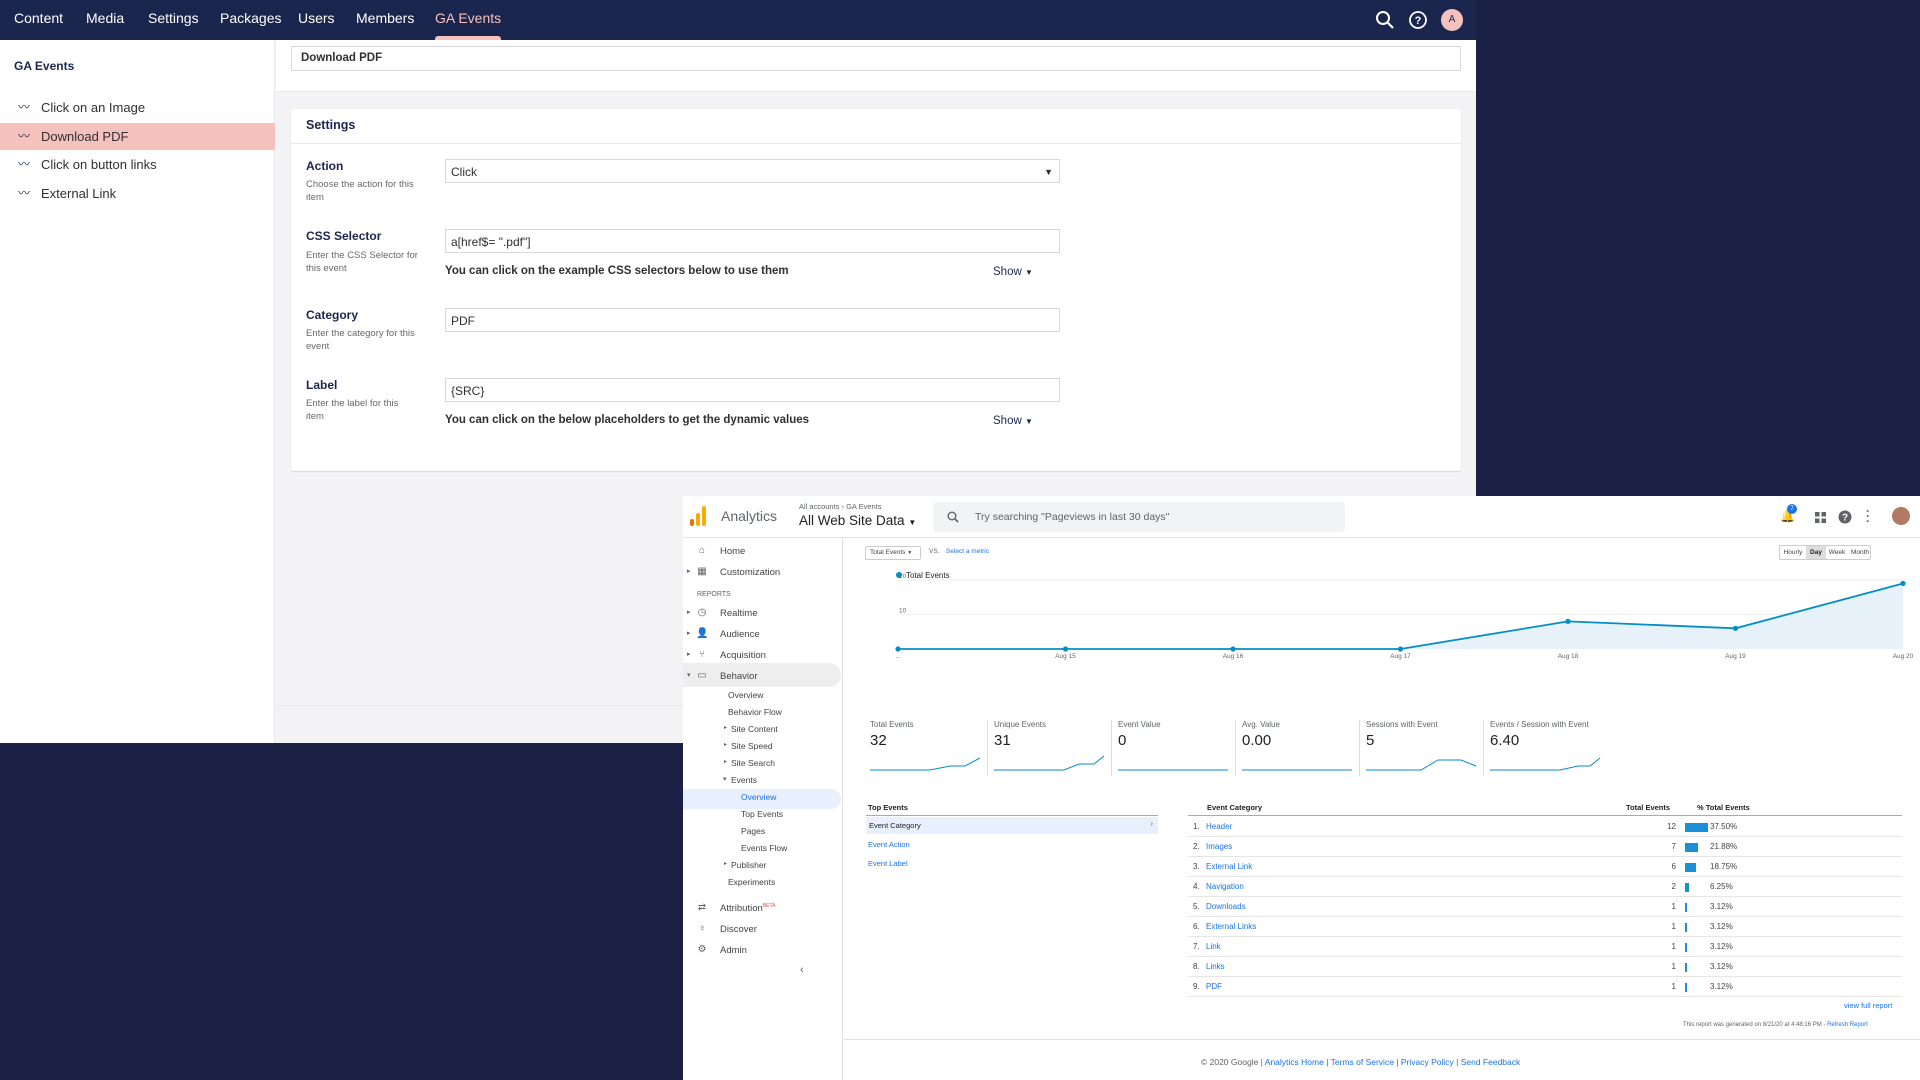 Image resolution: width=1920 pixels, height=1080 pixels. Describe the element at coordinates (758, 797) in the screenshot. I see `nav-events-overview: Overview` at that location.